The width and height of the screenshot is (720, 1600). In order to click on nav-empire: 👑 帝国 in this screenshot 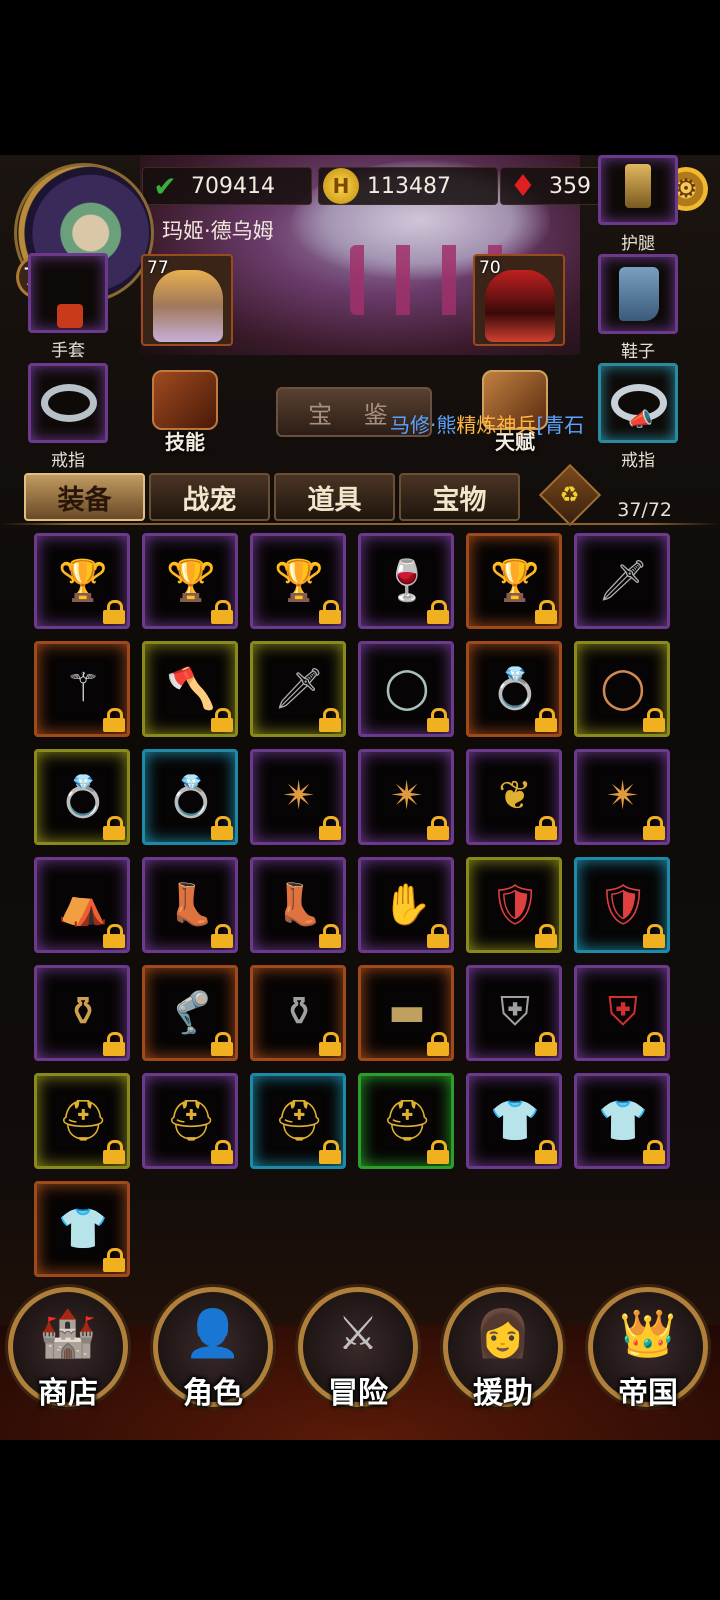, I will do `click(648, 1349)`.